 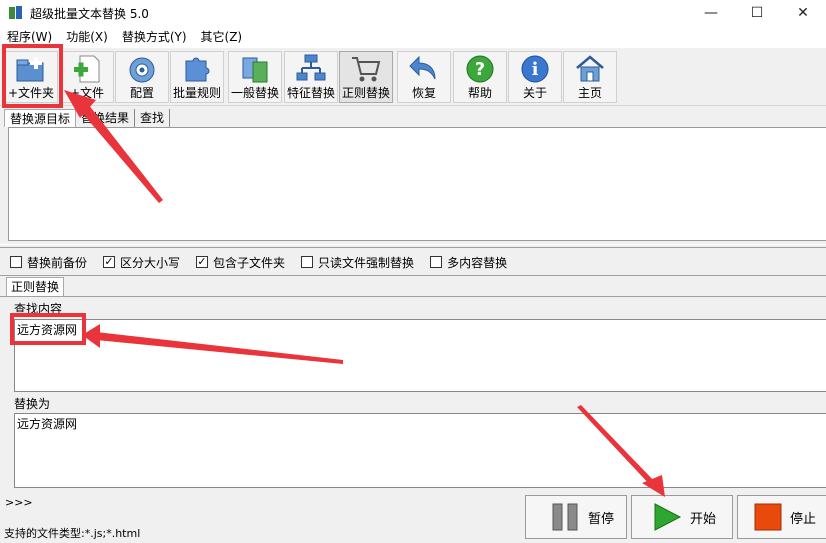 I want to click on menu-other: 其它(Z), so click(x=222, y=37).